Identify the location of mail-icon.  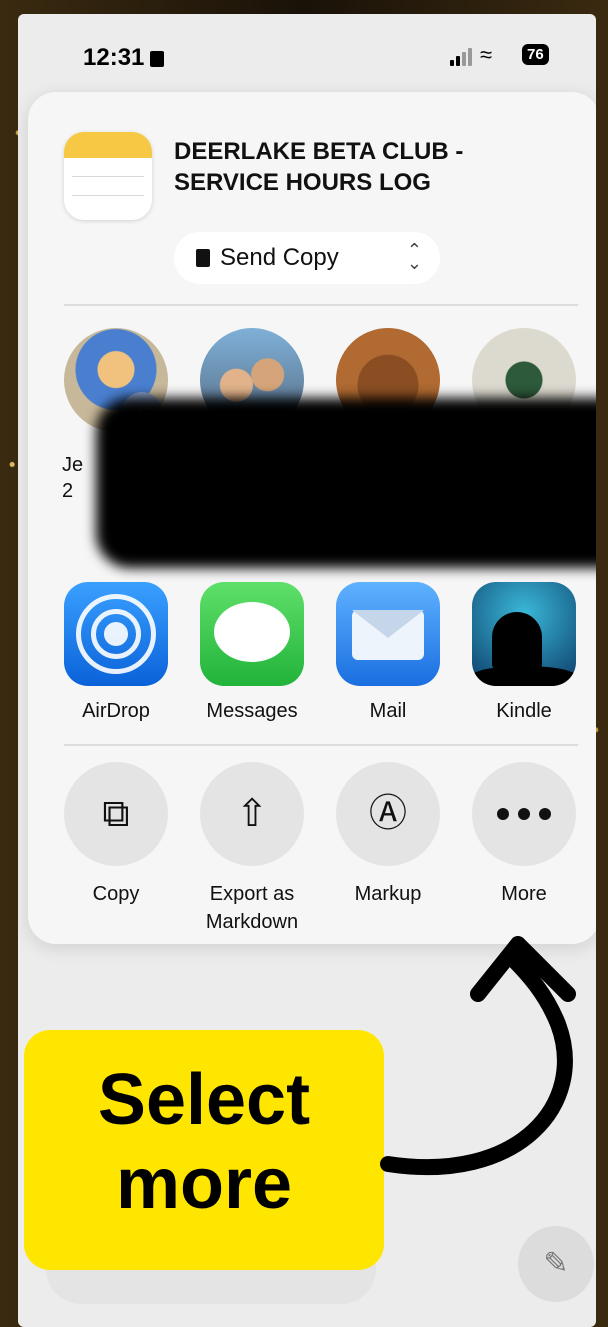
(388, 634).